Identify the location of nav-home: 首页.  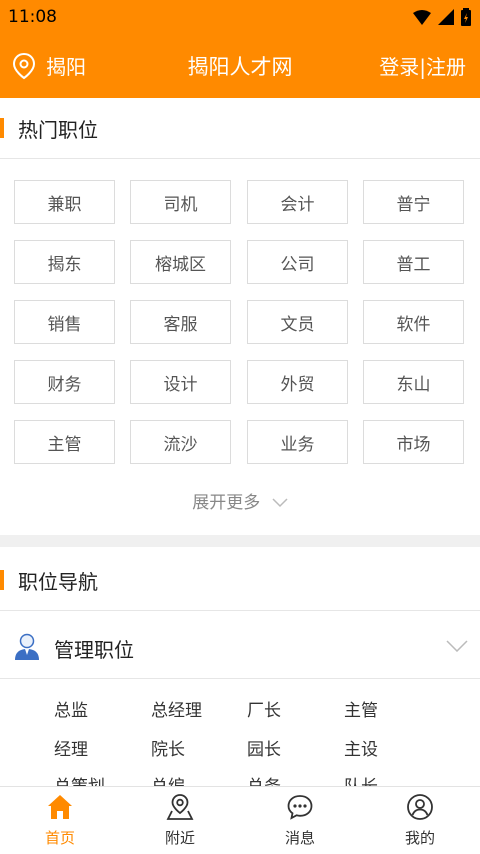
(60, 820).